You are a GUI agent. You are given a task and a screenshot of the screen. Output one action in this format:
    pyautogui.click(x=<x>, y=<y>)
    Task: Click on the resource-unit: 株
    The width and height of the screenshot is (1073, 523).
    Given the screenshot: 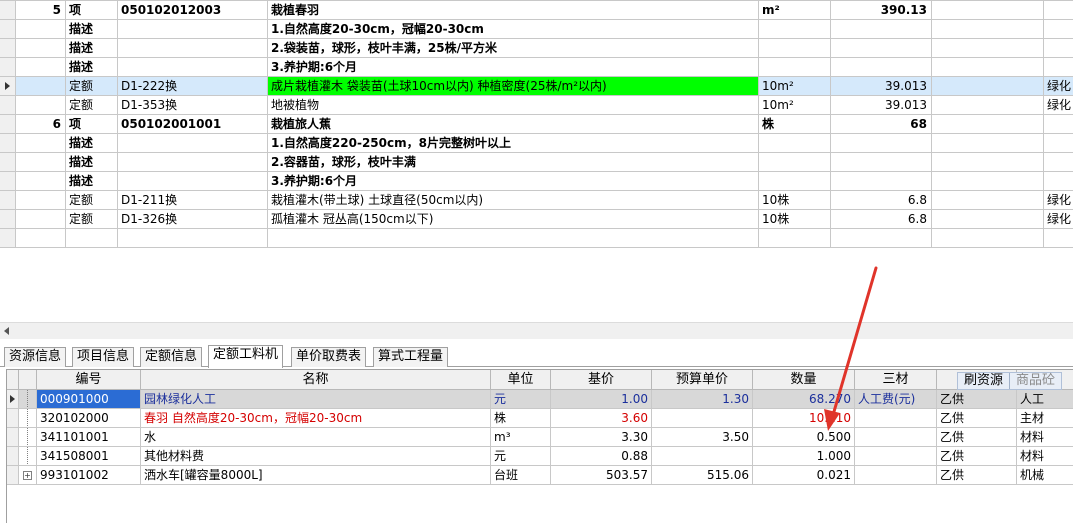 What is the action you would take?
    pyautogui.click(x=521, y=418)
    